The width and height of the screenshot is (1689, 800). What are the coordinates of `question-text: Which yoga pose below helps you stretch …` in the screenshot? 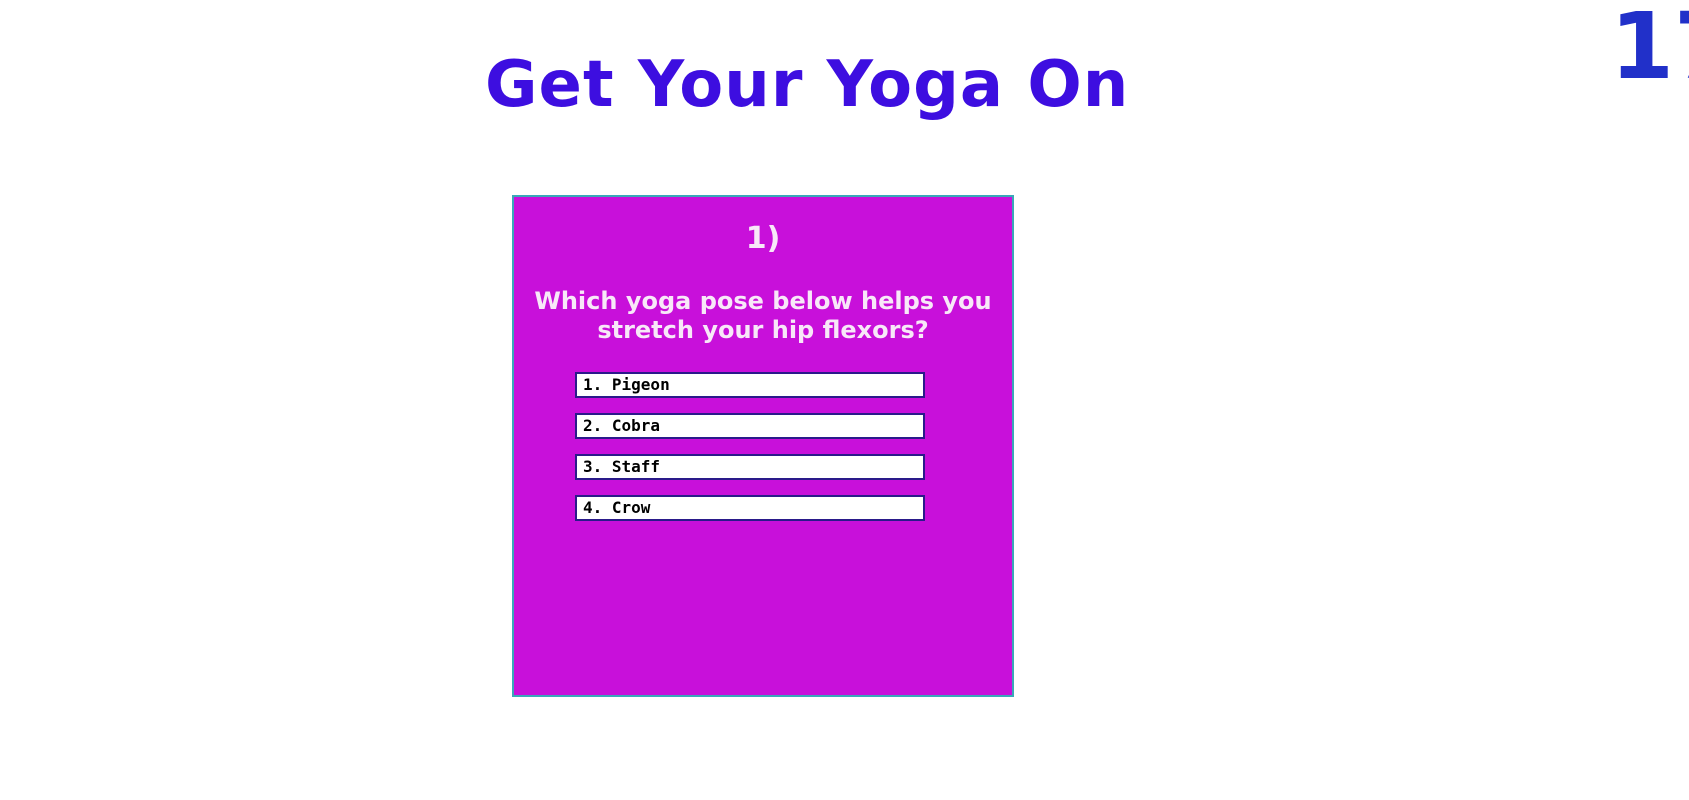 It's located at (763, 315).